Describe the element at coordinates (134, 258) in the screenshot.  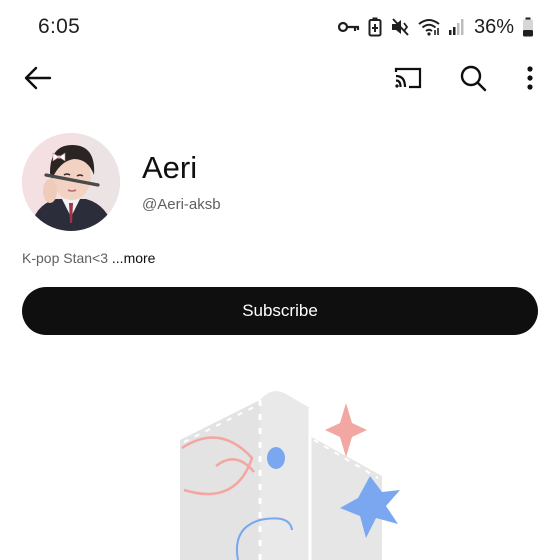
I see `more-link: ...more` at that location.